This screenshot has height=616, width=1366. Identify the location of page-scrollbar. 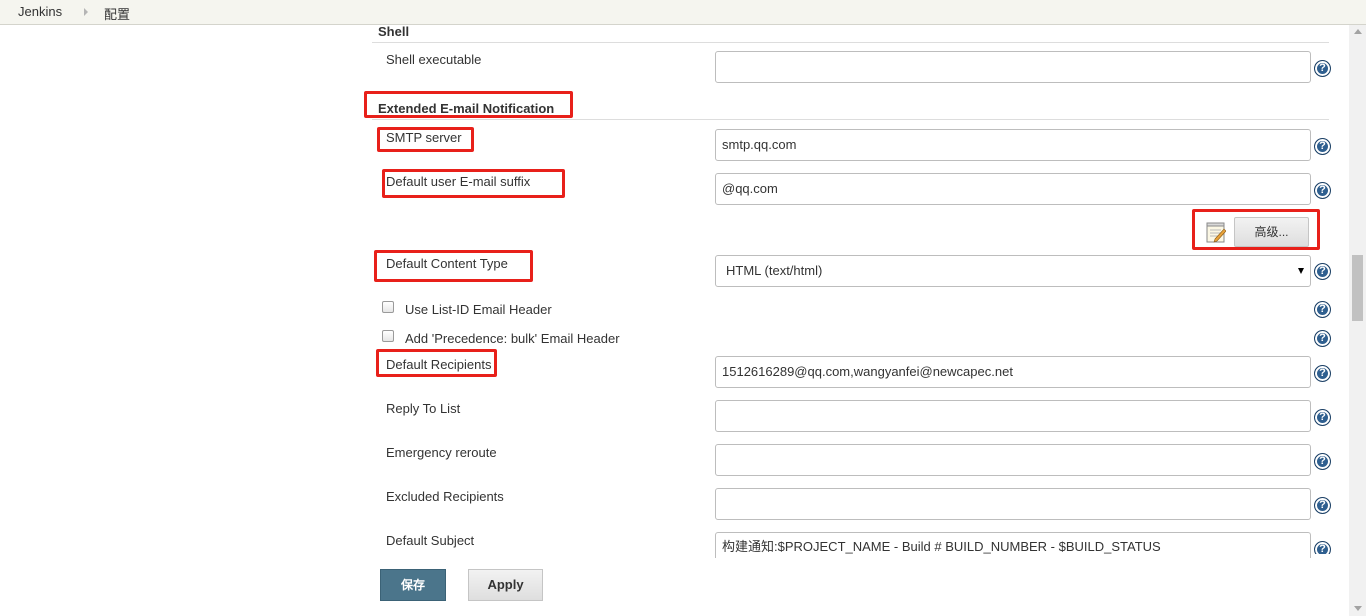
(1357, 320).